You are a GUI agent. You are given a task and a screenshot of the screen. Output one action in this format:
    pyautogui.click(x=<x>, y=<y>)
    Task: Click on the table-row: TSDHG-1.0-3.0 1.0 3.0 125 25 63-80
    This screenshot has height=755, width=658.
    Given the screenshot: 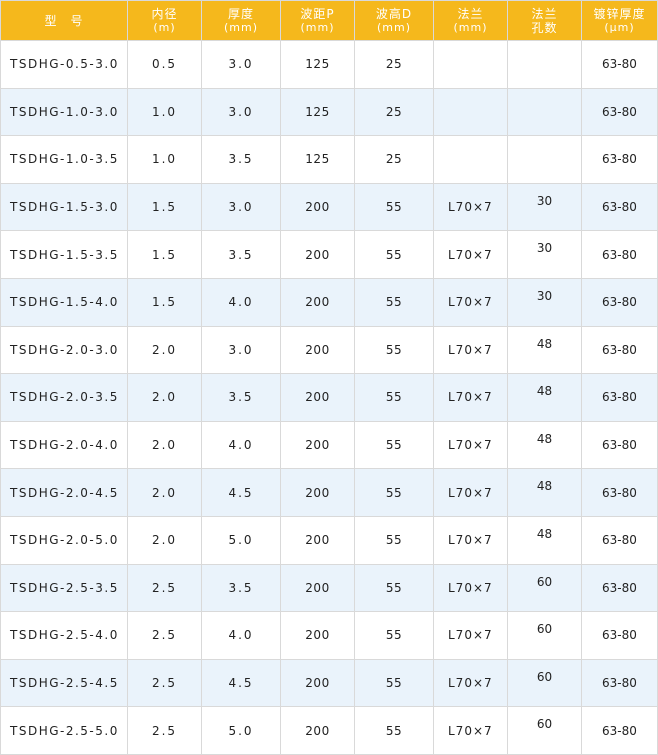 What is the action you would take?
    pyautogui.click(x=329, y=112)
    